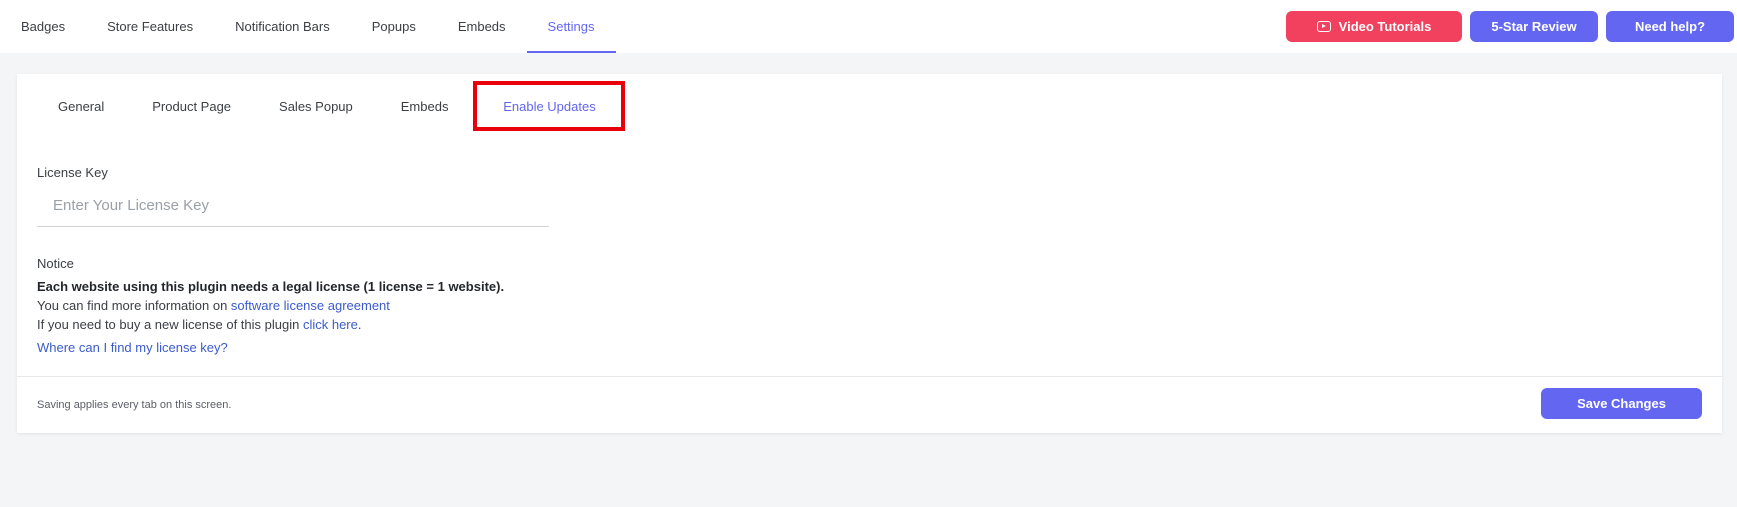 This screenshot has height=507, width=1737. I want to click on buy-license-link: click here, so click(330, 324).